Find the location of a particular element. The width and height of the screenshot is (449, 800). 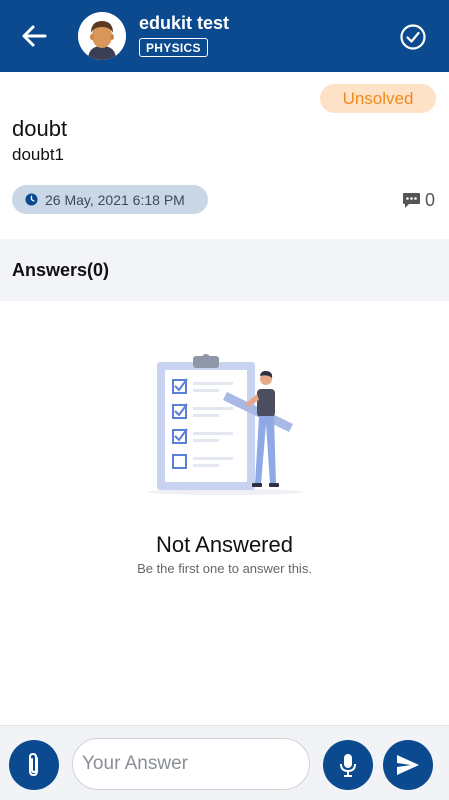

send-button is located at coordinates (408, 765).